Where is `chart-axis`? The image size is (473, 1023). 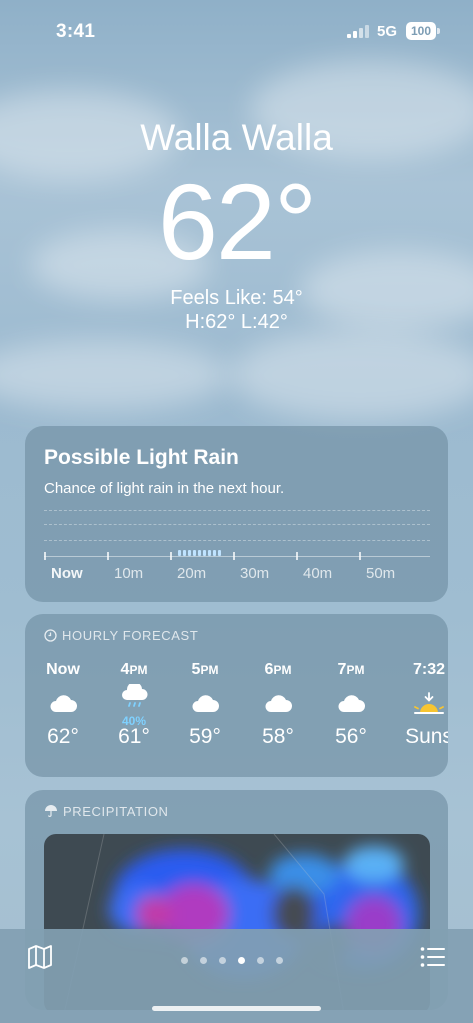
chart-axis is located at coordinates (237, 556).